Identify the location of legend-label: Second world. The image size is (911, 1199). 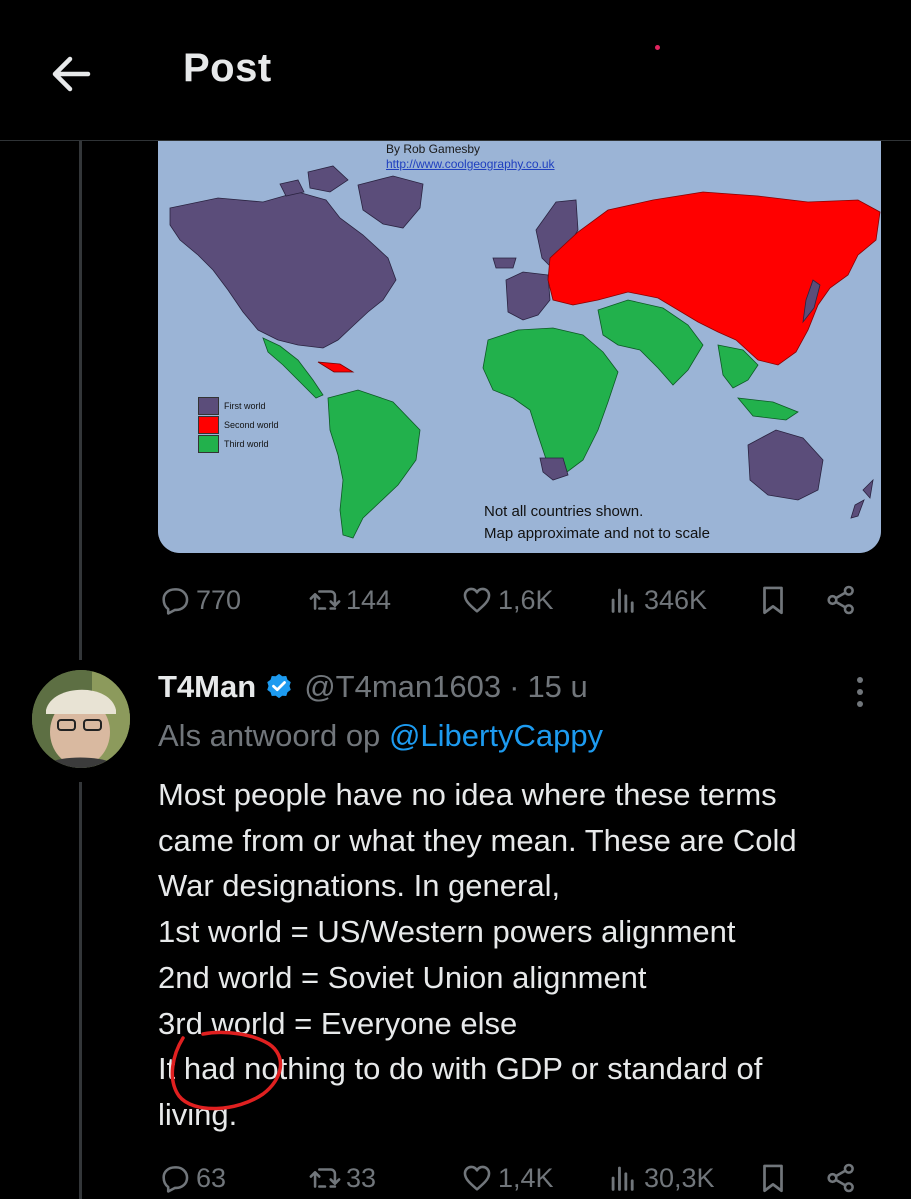
(251, 424).